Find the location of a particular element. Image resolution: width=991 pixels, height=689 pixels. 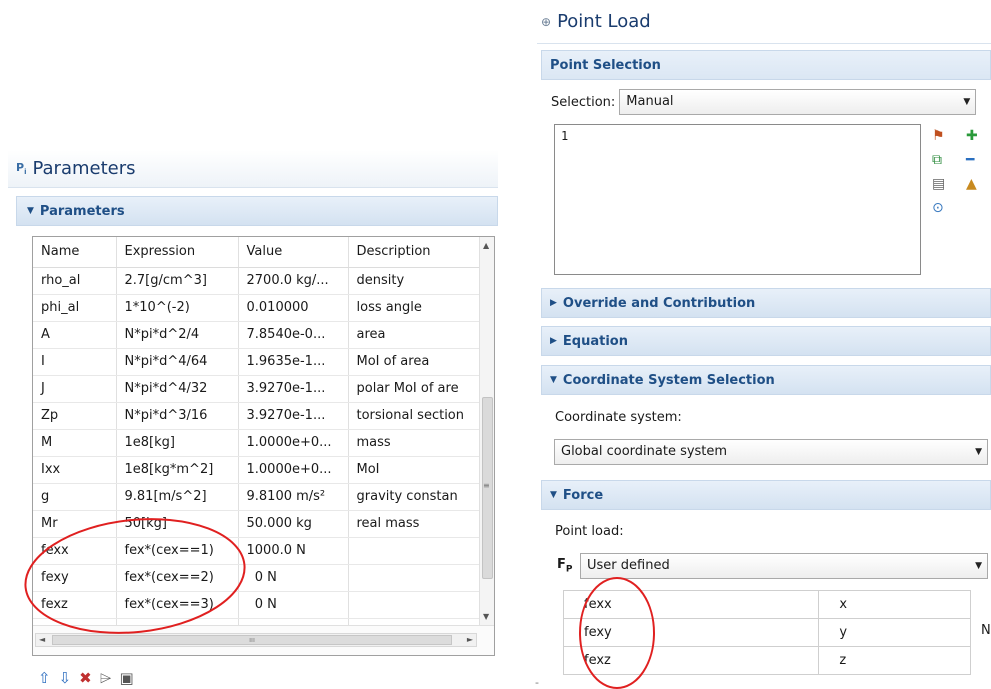

copy-selection-icon: ⧉ is located at coordinates (937, 160).